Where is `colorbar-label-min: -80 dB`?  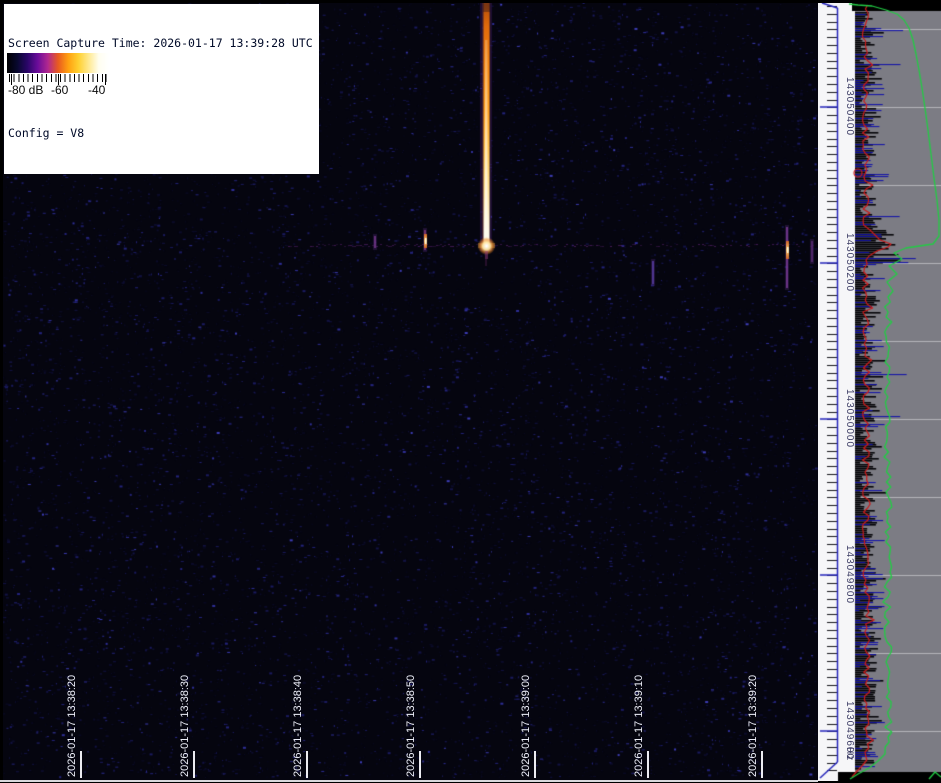
colorbar-label-min: -80 dB is located at coordinates (26, 90).